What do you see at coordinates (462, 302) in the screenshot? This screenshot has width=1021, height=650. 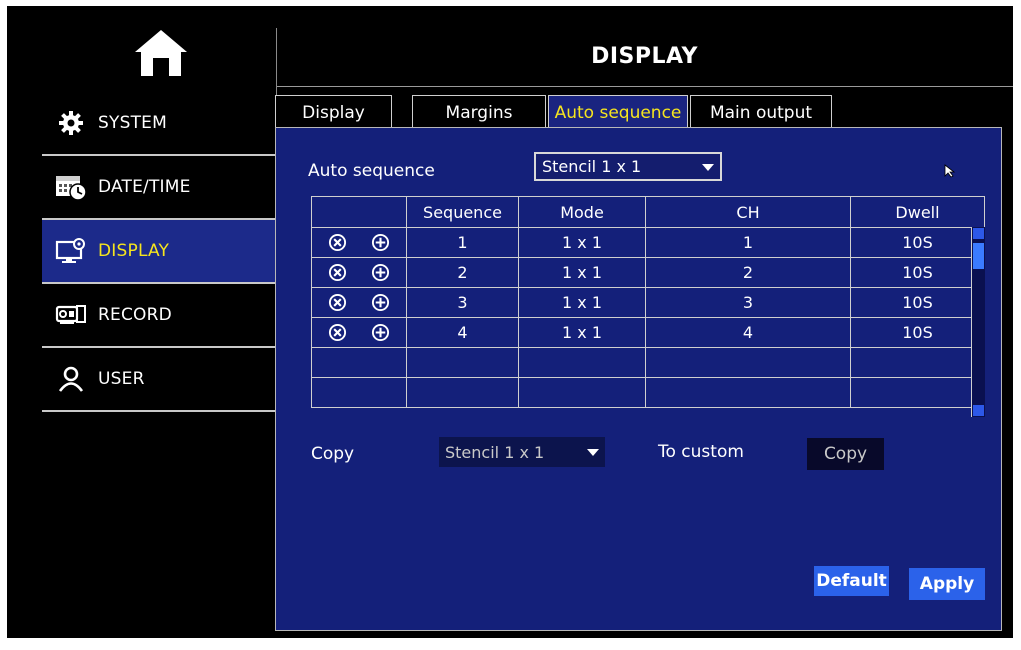 I see `cell-sequence: 3` at bounding box center [462, 302].